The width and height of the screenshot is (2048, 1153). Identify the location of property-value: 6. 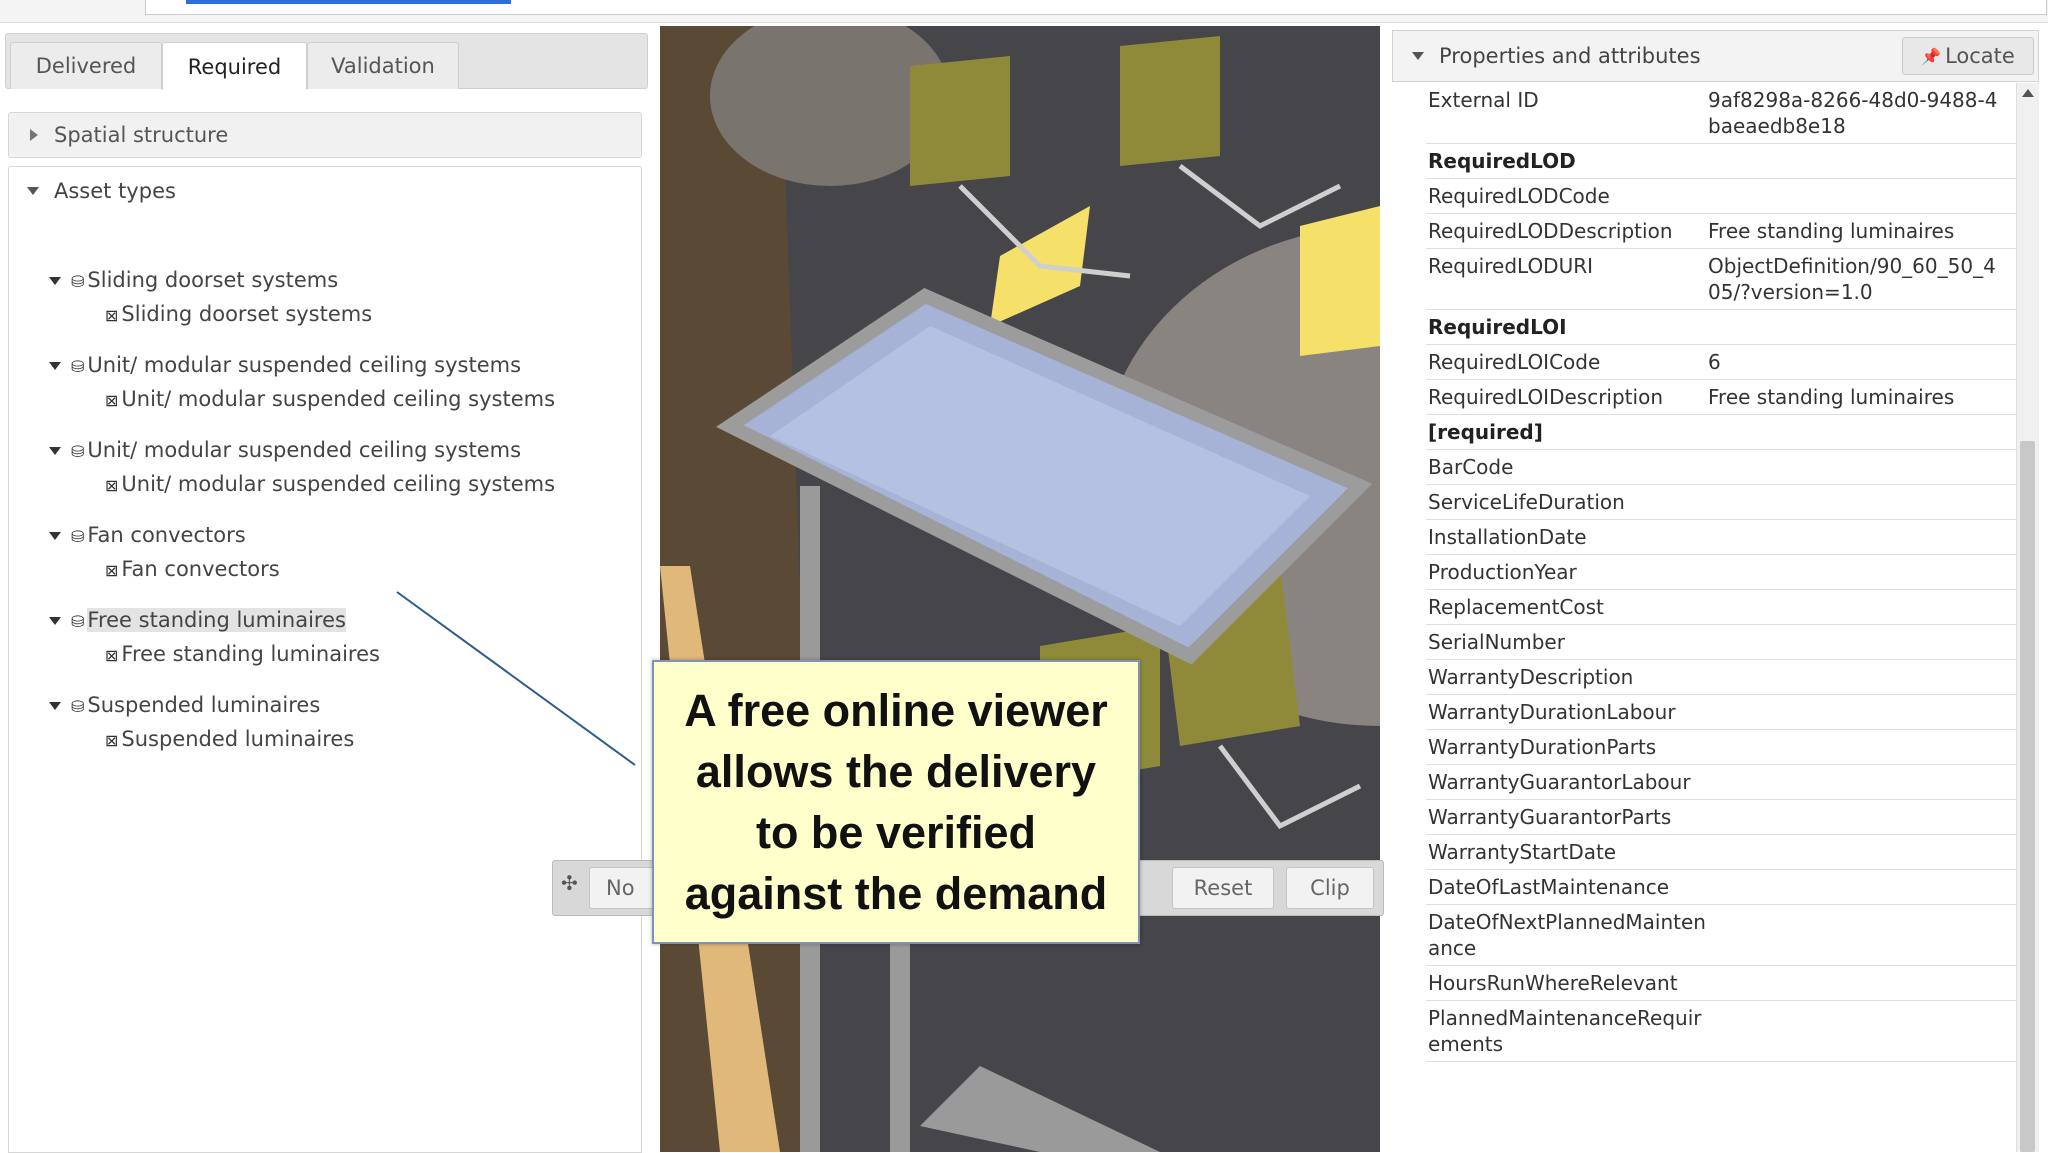
(1714, 362).